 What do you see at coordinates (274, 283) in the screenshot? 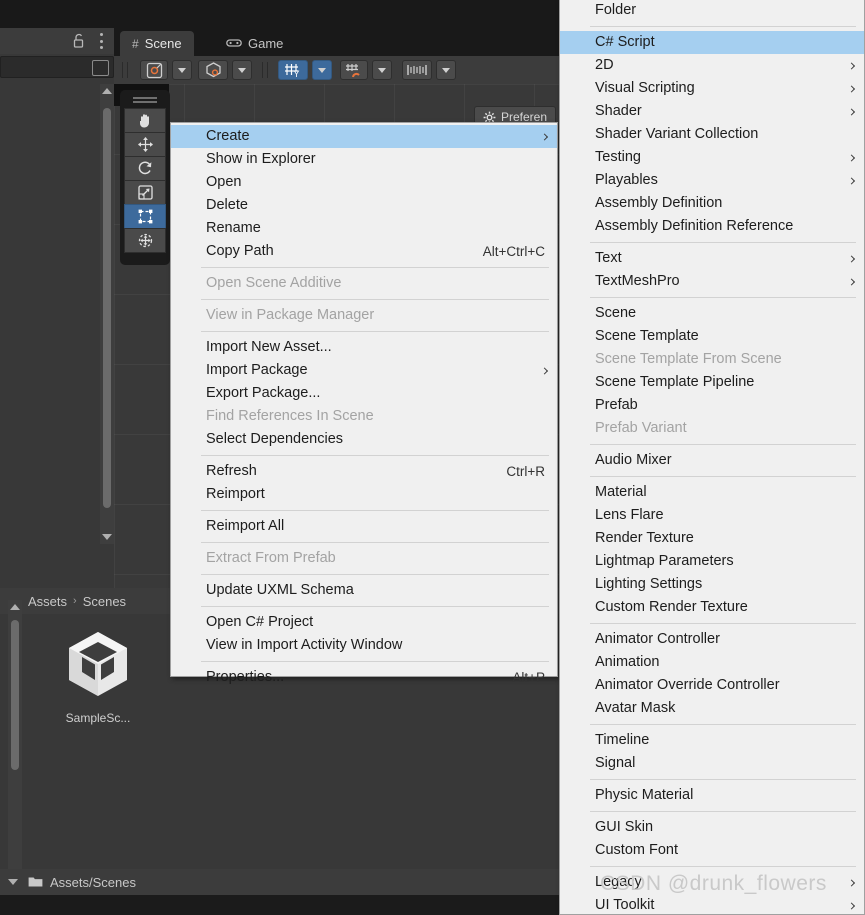
I see `menu-item-label: Open Scene Additive` at bounding box center [274, 283].